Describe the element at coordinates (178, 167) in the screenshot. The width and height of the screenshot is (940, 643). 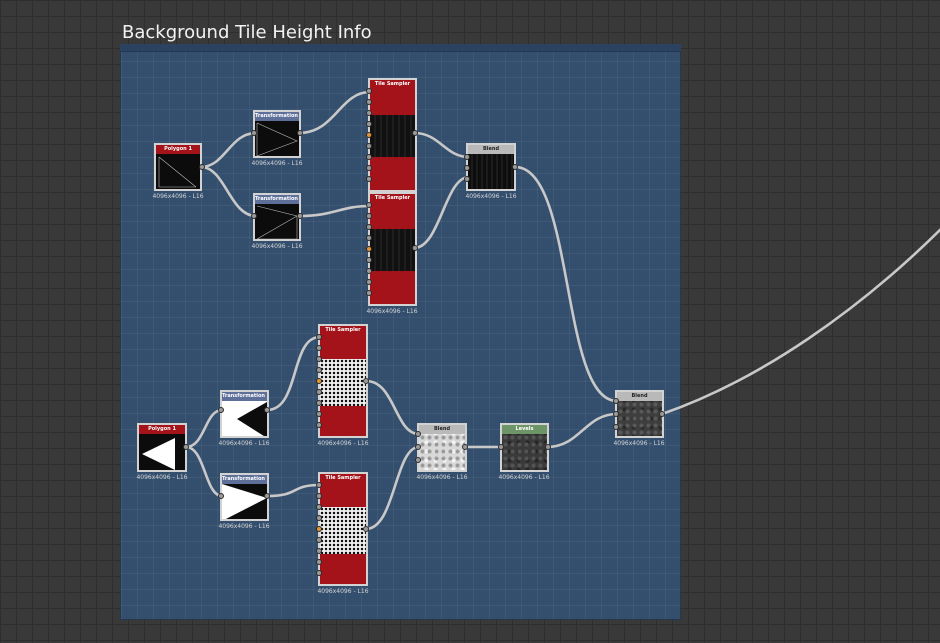
I see `polygon-node-top: Polygon 1` at that location.